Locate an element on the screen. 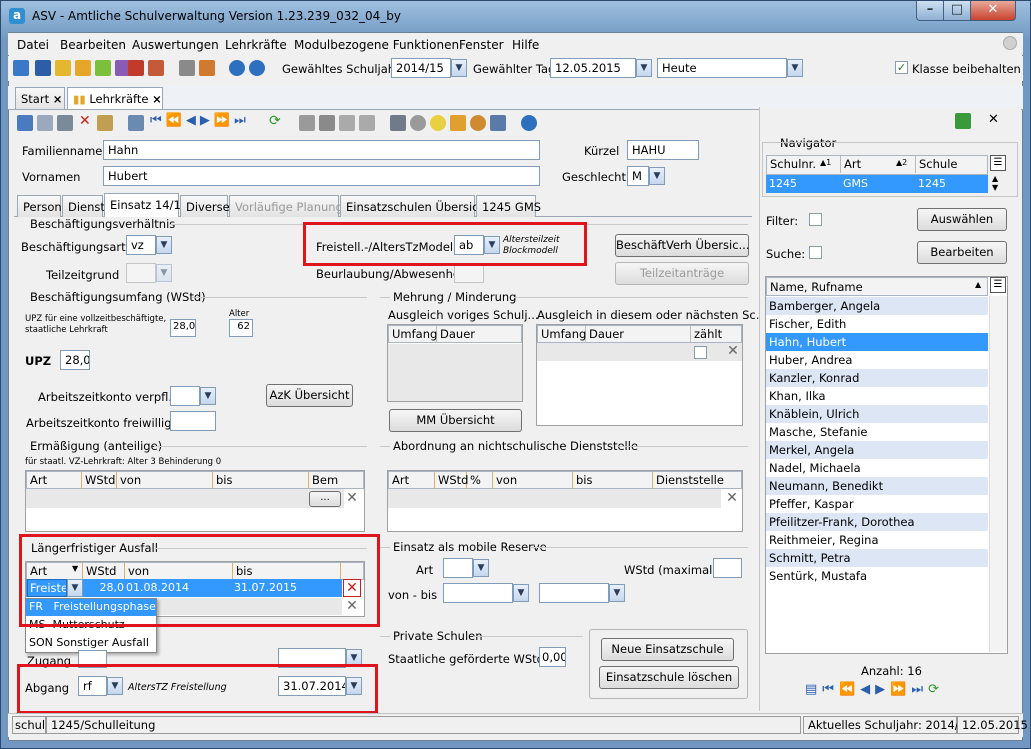  minimize-button: – is located at coordinates (930, 11).